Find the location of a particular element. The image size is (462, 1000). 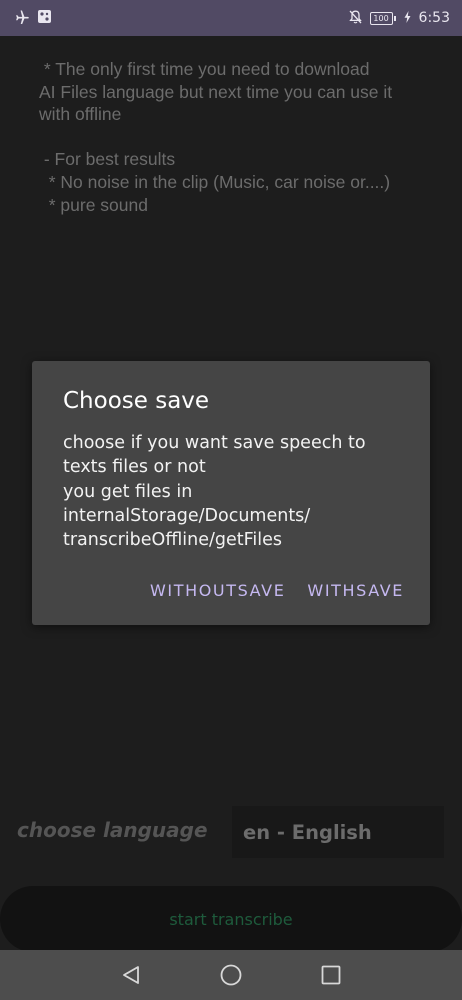

with-save-button: WITHSAVE is located at coordinates (355, 590).